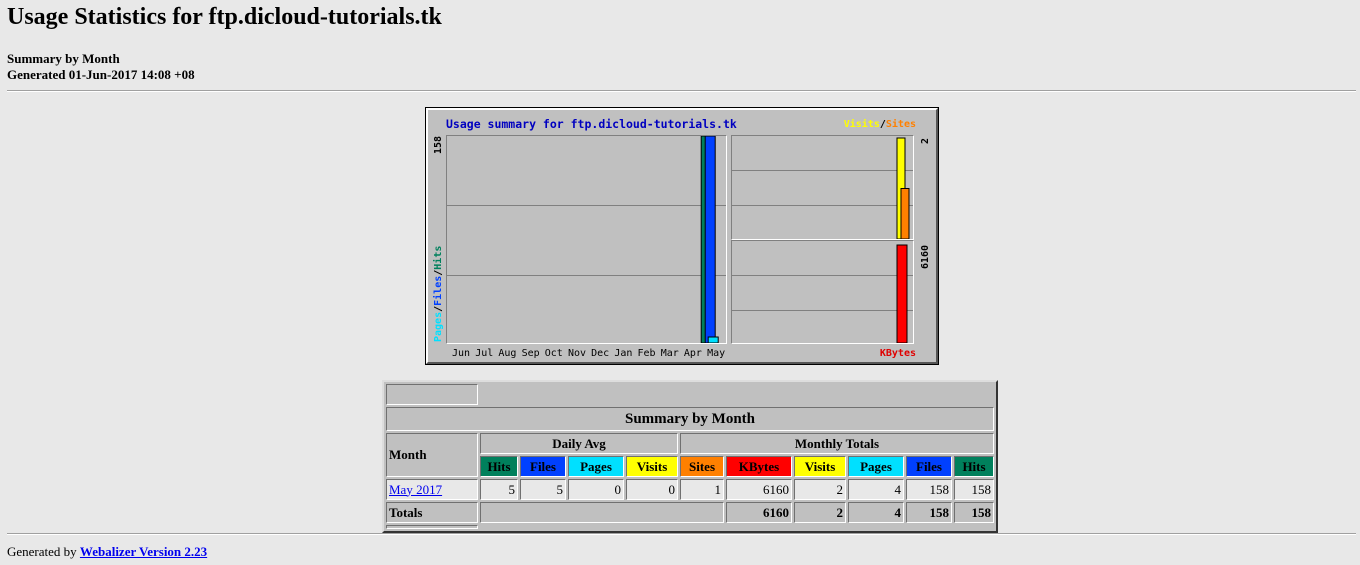 The height and width of the screenshot is (565, 1360). I want to click on month-cell: May 2017, so click(432, 489).